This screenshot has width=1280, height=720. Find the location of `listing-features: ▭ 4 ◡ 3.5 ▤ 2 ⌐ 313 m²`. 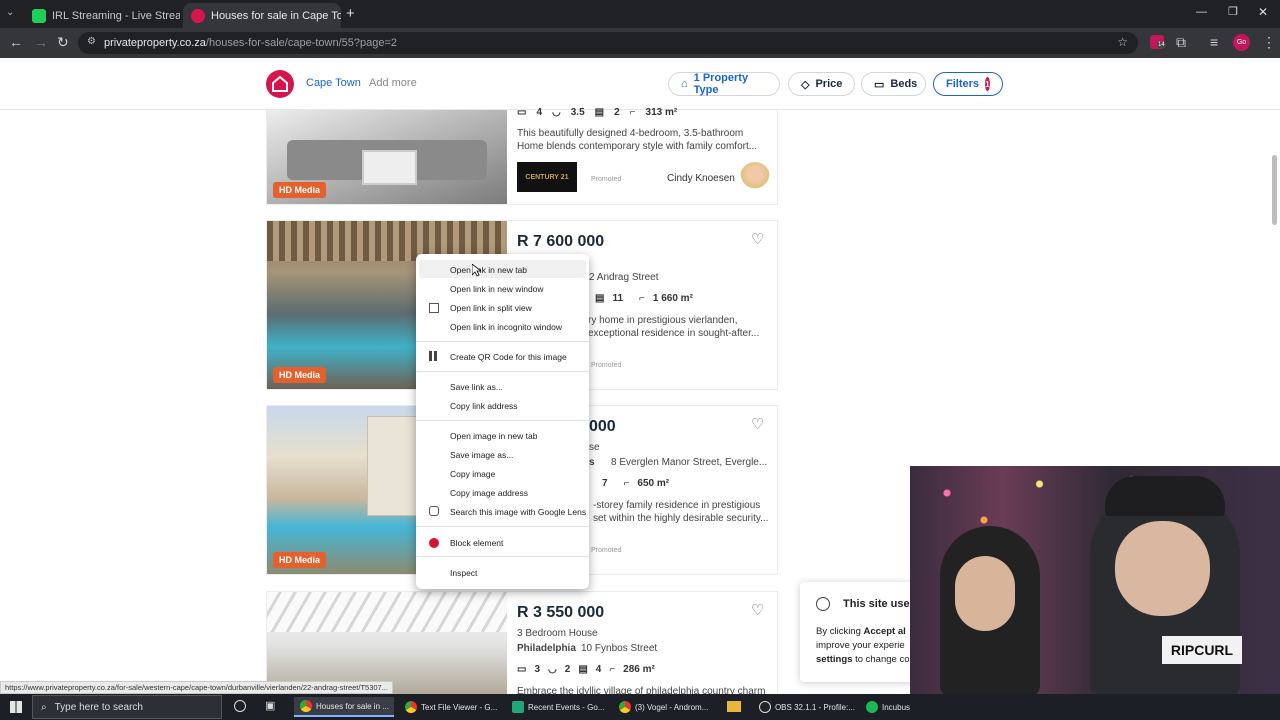

listing-features: ▭ 4 ◡ 3.5 ▤ 2 ⌐ 313 m² is located at coordinates (597, 112).